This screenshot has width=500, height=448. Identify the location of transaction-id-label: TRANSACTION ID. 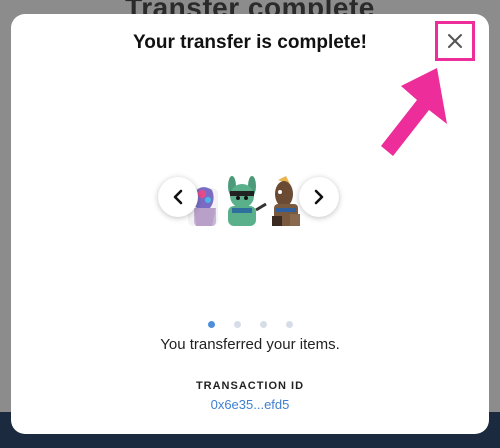
(250, 386).